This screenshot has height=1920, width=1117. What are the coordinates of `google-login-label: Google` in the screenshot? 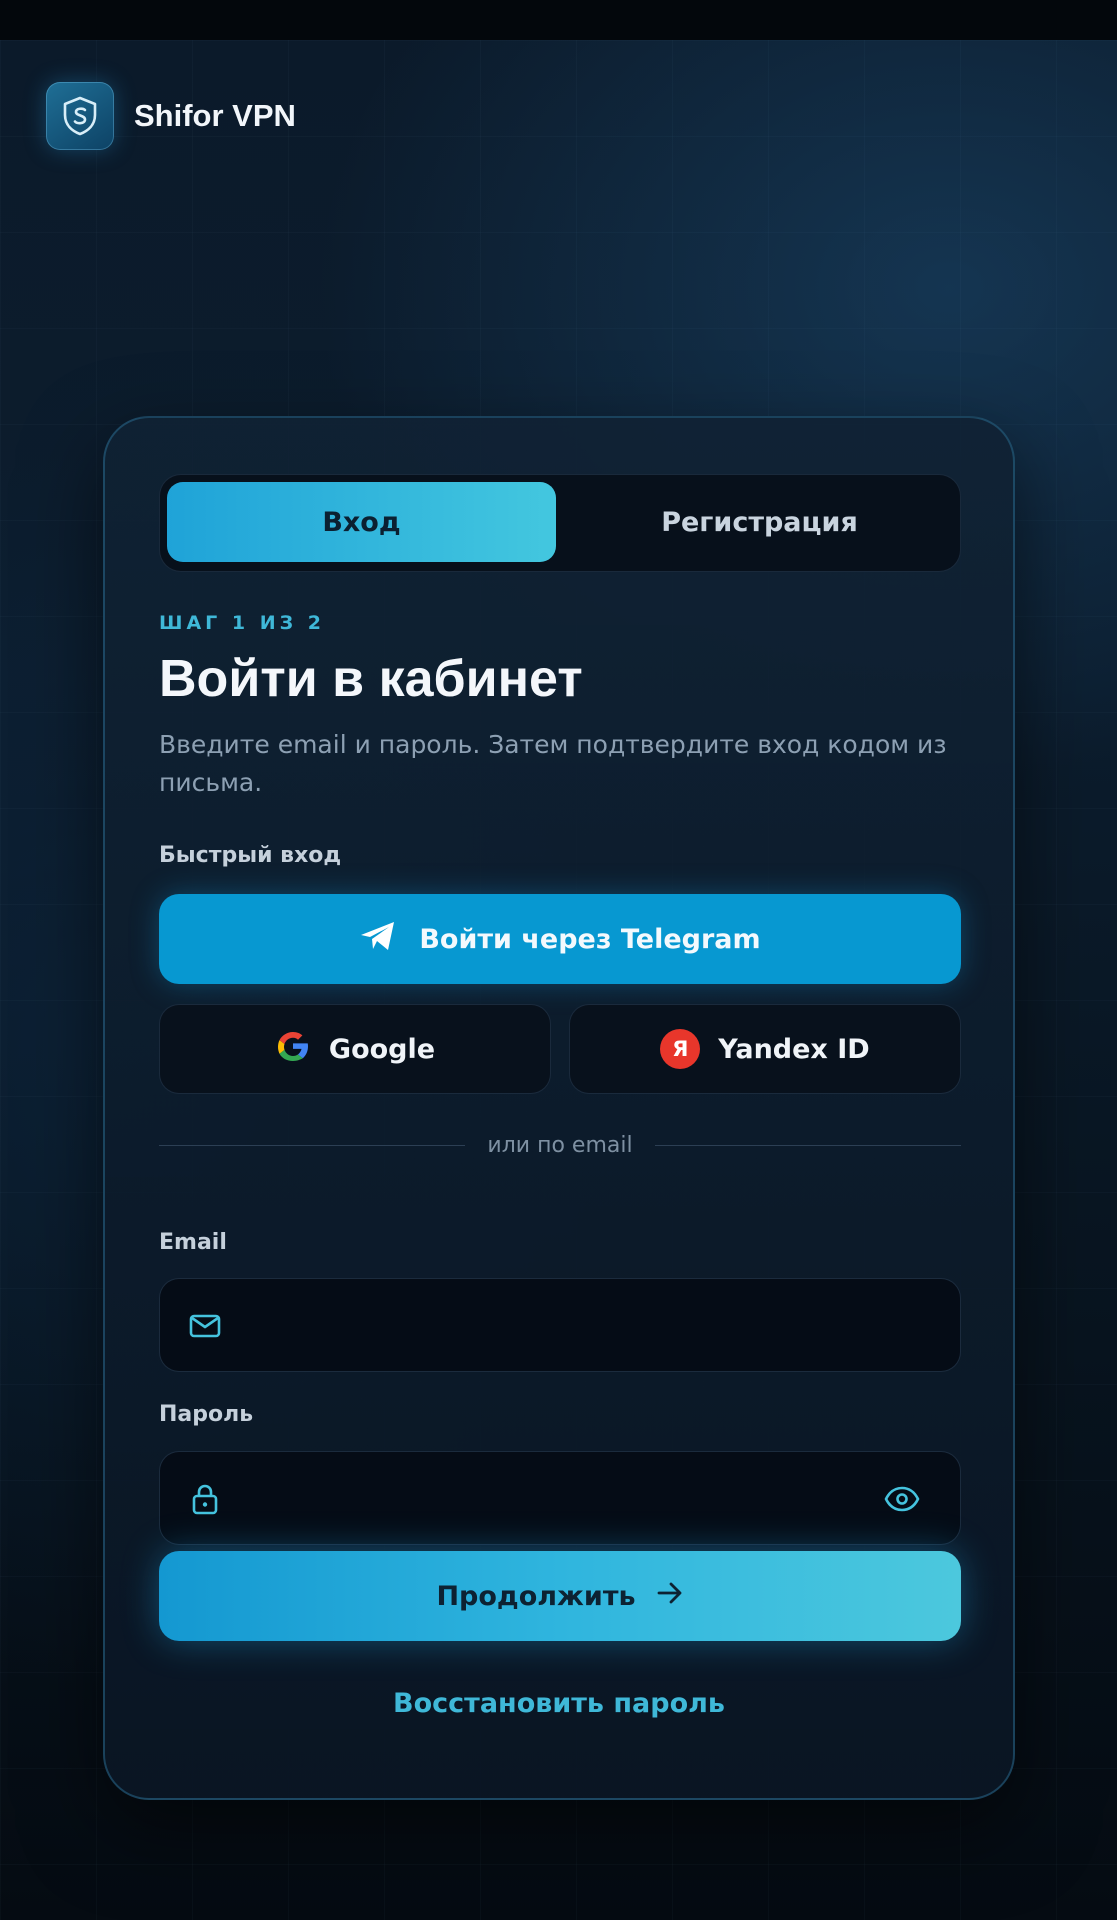 It's located at (382, 1049).